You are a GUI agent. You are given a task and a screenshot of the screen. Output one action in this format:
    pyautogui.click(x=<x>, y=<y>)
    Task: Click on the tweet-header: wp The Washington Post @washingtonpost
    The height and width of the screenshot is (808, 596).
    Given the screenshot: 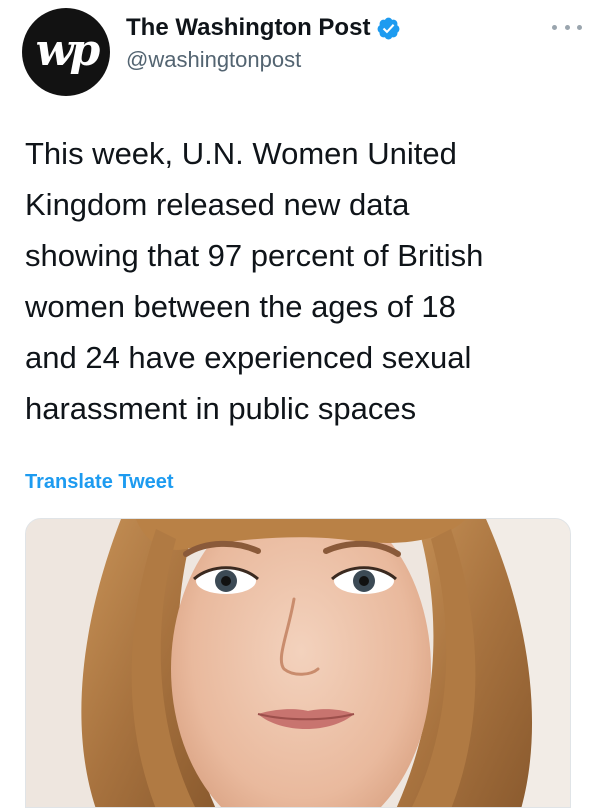 What is the action you would take?
    pyautogui.click(x=298, y=55)
    